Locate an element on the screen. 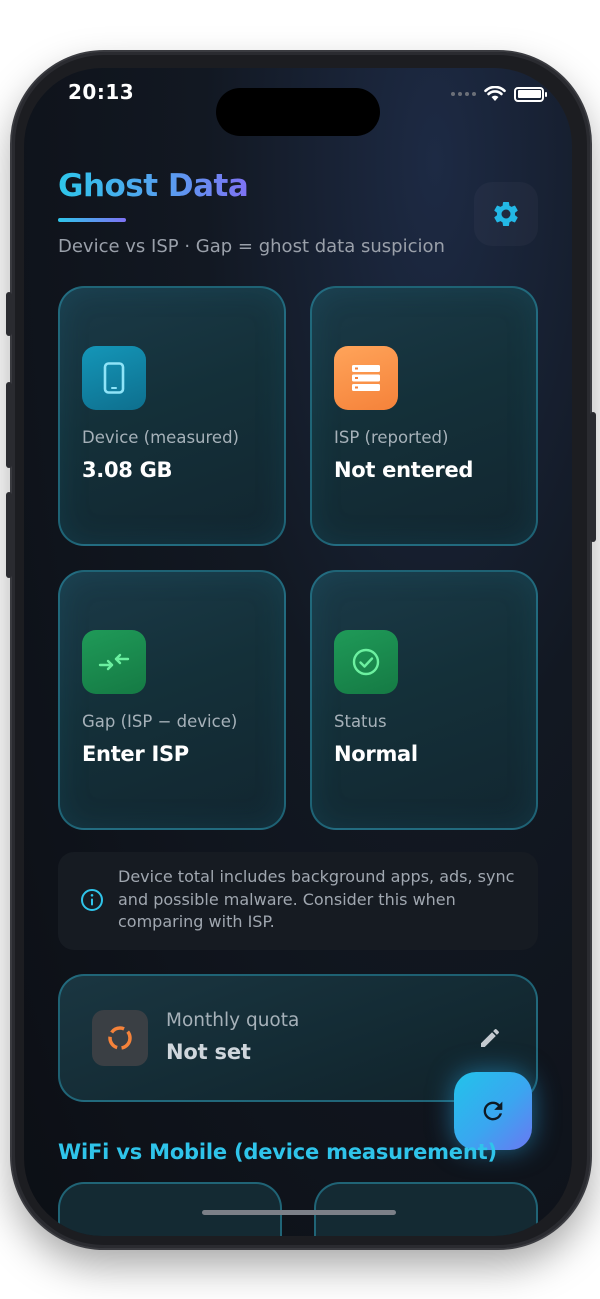 This screenshot has height=1299, width=600. card-label: Status is located at coordinates (360, 721).